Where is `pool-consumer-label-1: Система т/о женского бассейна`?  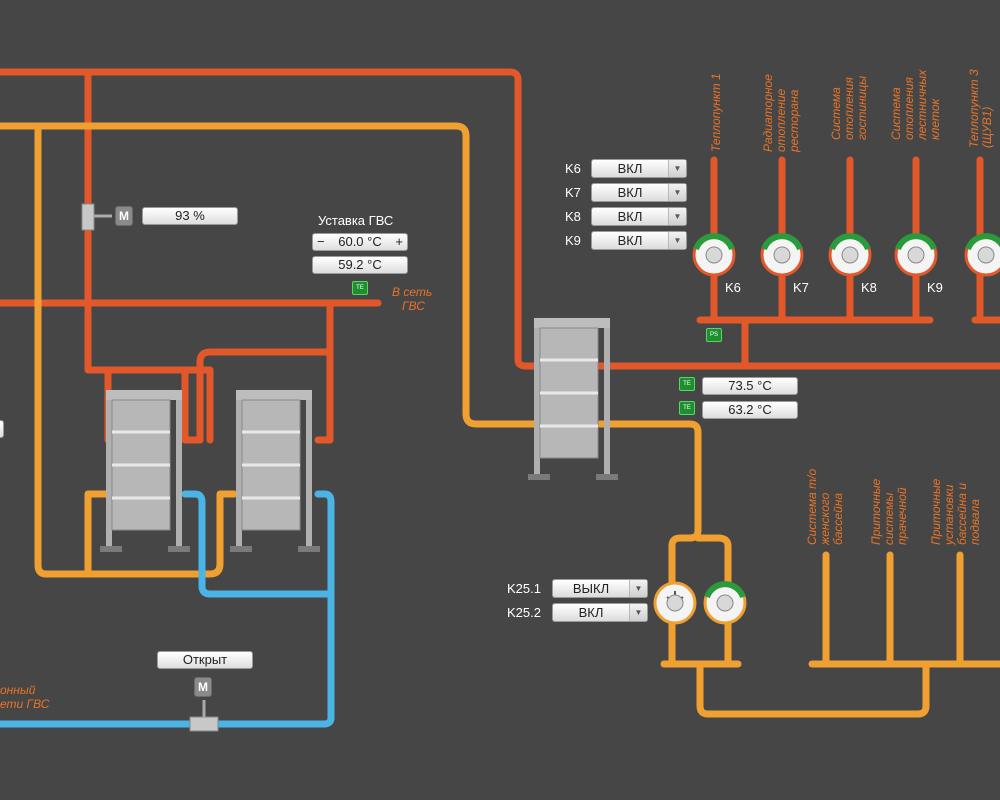
pool-consumer-label-1: Система т/о женского бассейна is located at coordinates (825, 506).